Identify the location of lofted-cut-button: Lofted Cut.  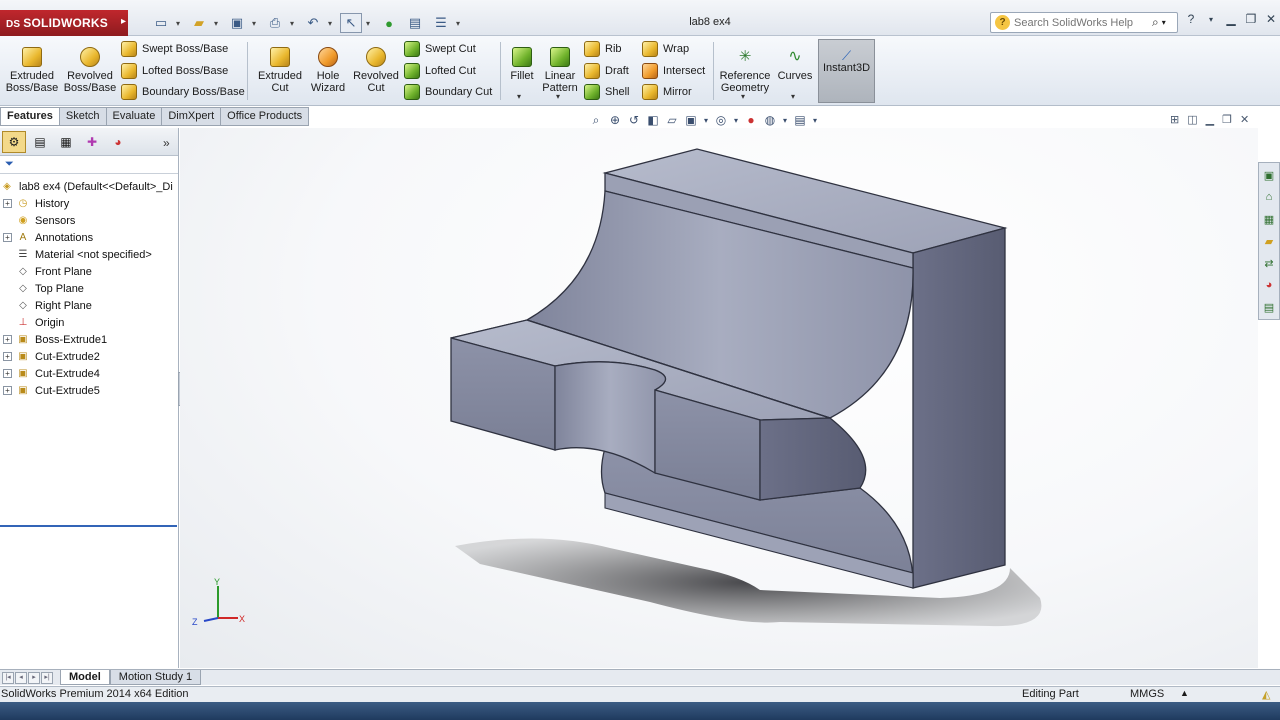
(440, 71).